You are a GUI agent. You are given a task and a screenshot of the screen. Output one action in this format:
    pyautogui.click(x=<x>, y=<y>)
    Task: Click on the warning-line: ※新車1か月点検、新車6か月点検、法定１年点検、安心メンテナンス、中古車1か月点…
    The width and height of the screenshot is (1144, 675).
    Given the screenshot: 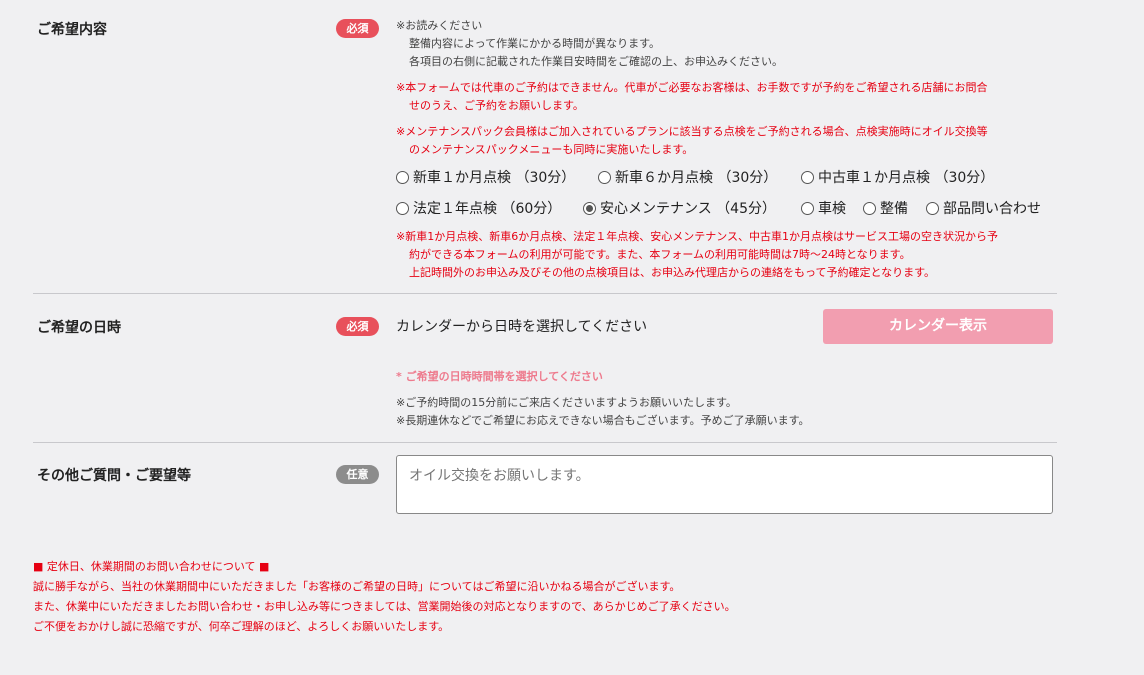 What is the action you would take?
    pyautogui.click(x=697, y=236)
    